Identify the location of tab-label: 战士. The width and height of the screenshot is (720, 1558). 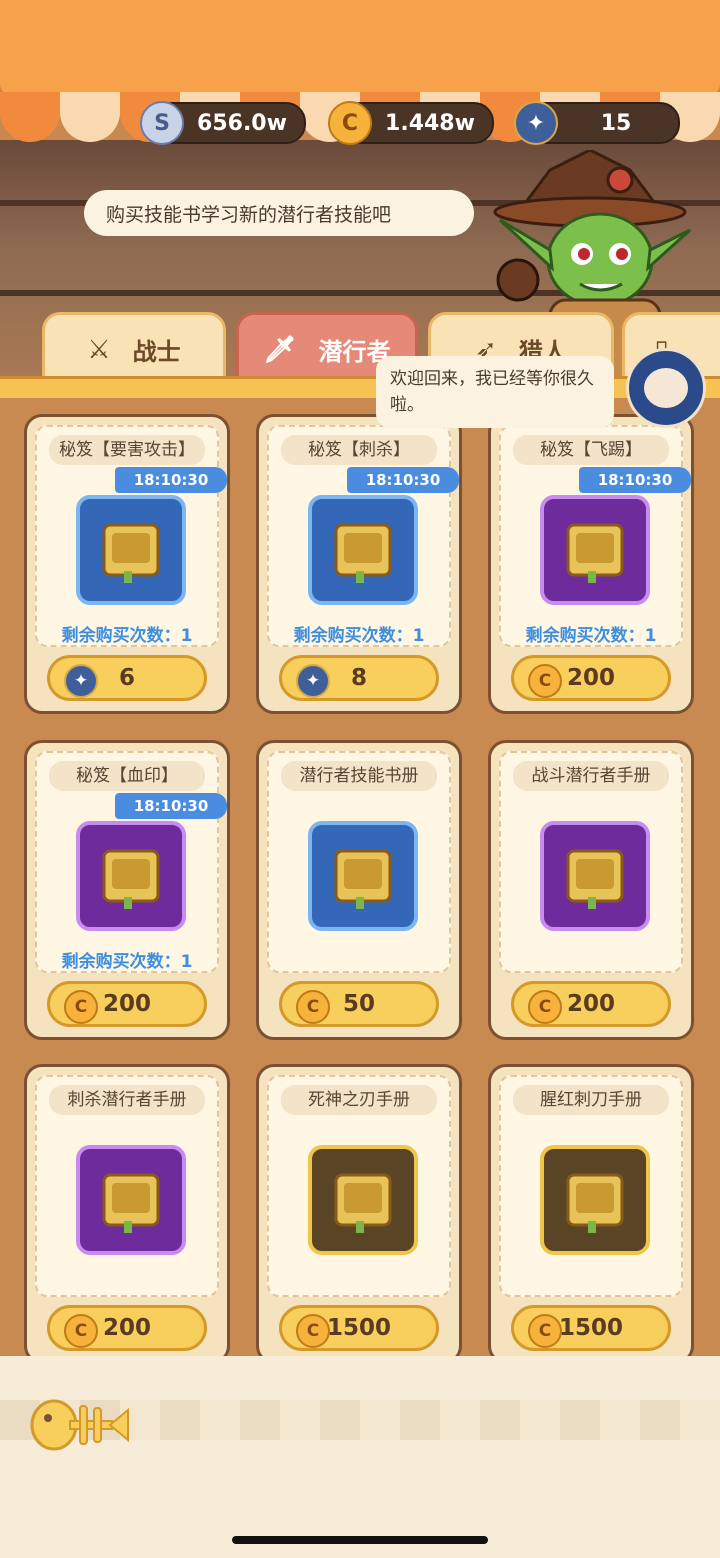
(156, 352).